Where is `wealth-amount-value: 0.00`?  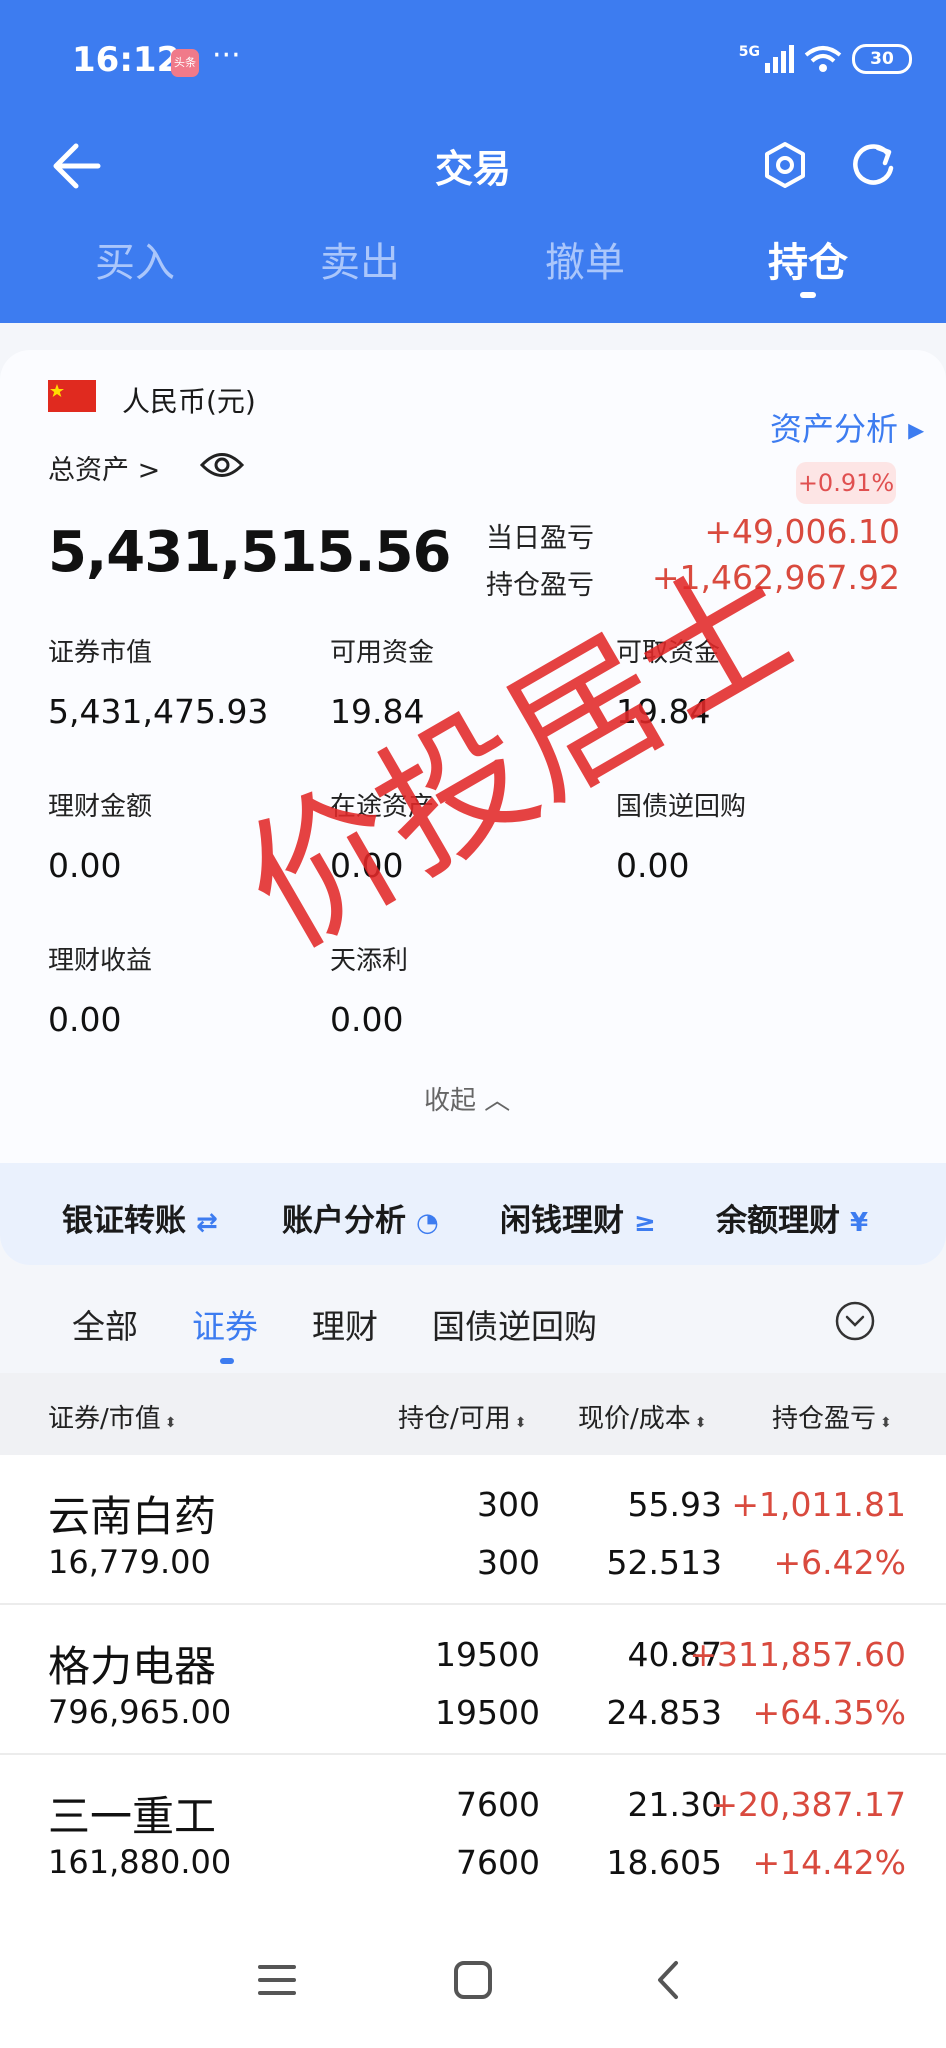 wealth-amount-value: 0.00 is located at coordinates (85, 865).